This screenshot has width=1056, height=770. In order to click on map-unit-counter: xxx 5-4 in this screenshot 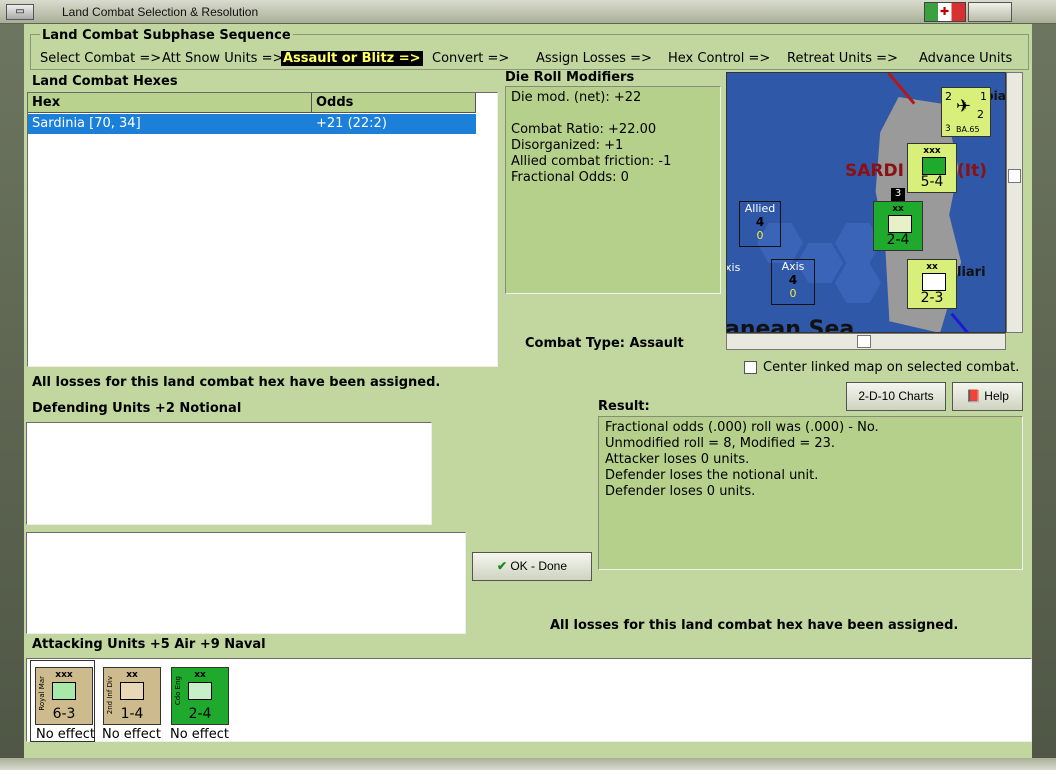, I will do `click(932, 168)`.